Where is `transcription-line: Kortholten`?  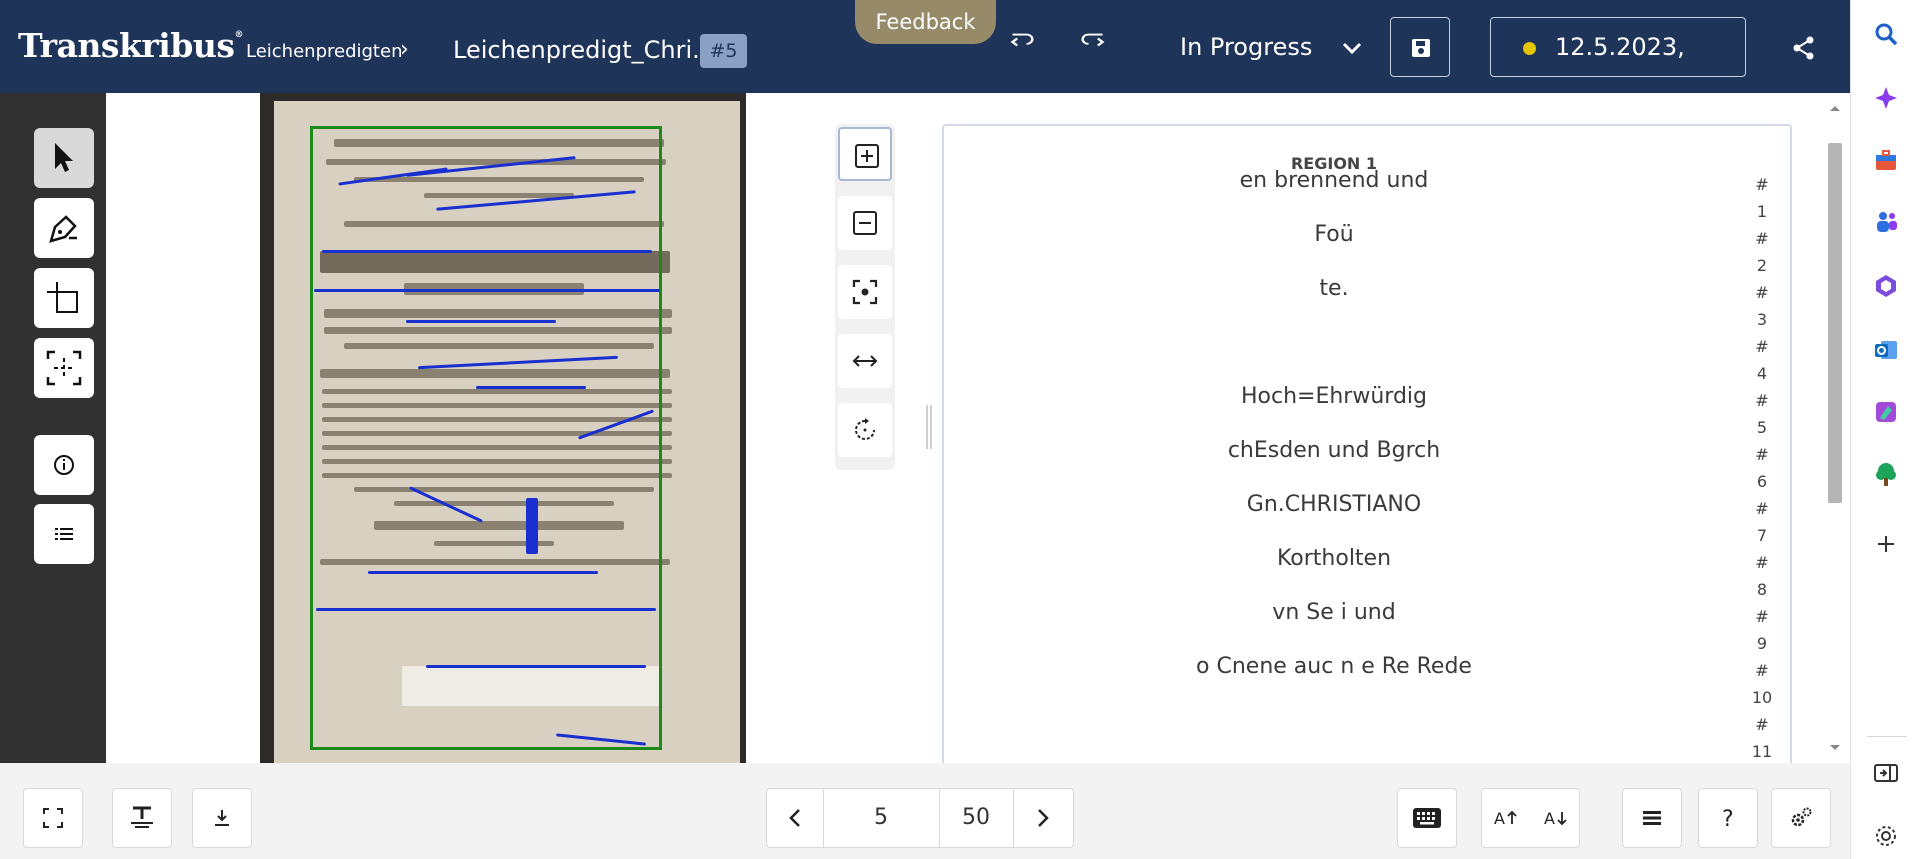 transcription-line: Kortholten is located at coordinates (1334, 558).